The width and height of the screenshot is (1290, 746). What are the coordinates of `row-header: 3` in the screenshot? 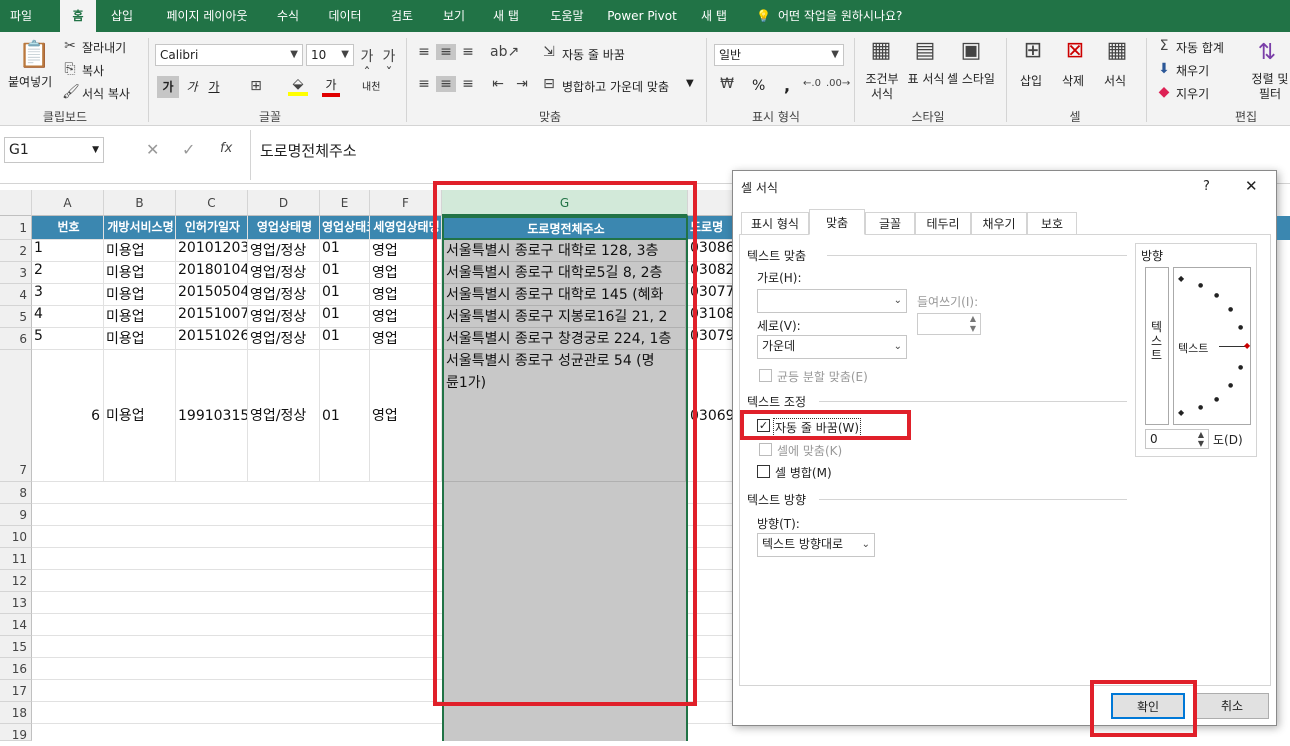 It's located at (16, 273).